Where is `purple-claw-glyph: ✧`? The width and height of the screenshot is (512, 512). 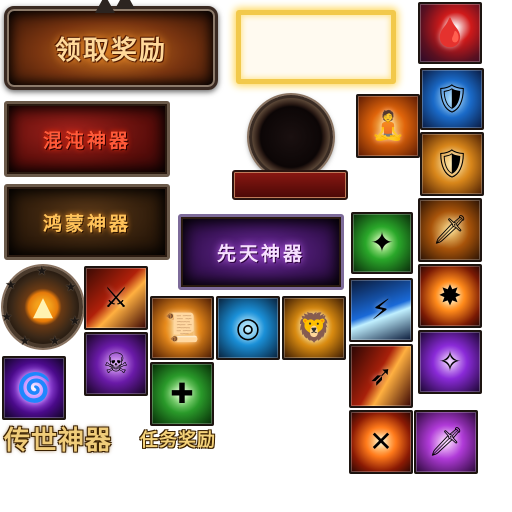
purple-claw-glyph: ✧ is located at coordinates (450, 361).